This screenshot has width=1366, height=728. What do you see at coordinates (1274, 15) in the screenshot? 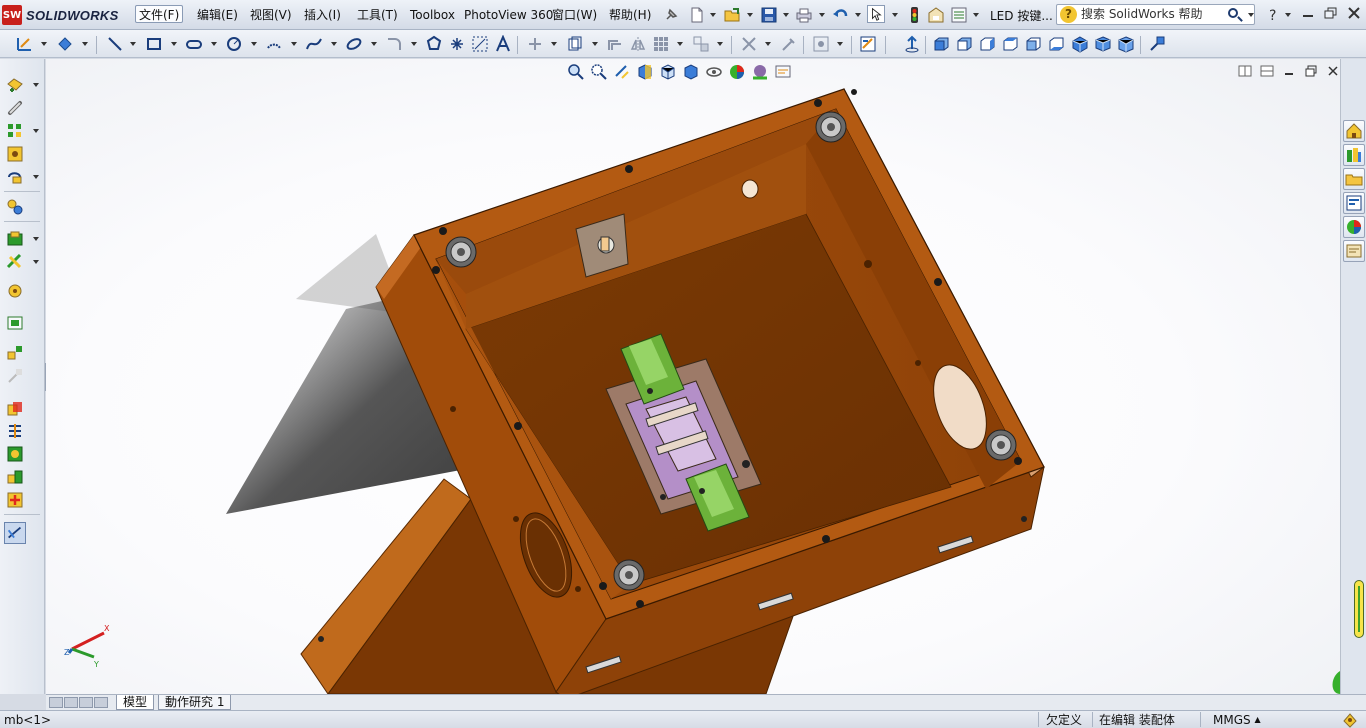
I see `help-icon: ?` at bounding box center [1274, 15].